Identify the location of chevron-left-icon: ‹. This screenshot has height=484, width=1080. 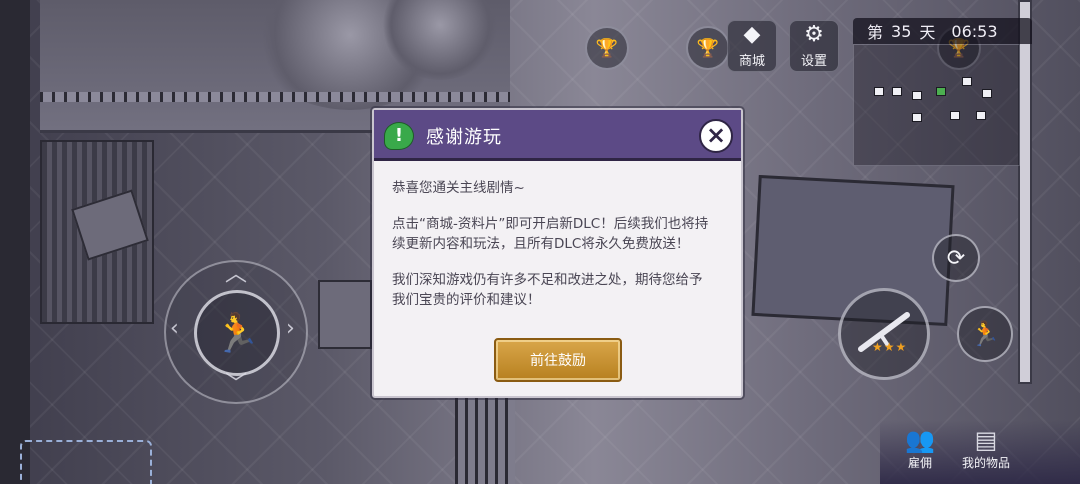
(174, 328).